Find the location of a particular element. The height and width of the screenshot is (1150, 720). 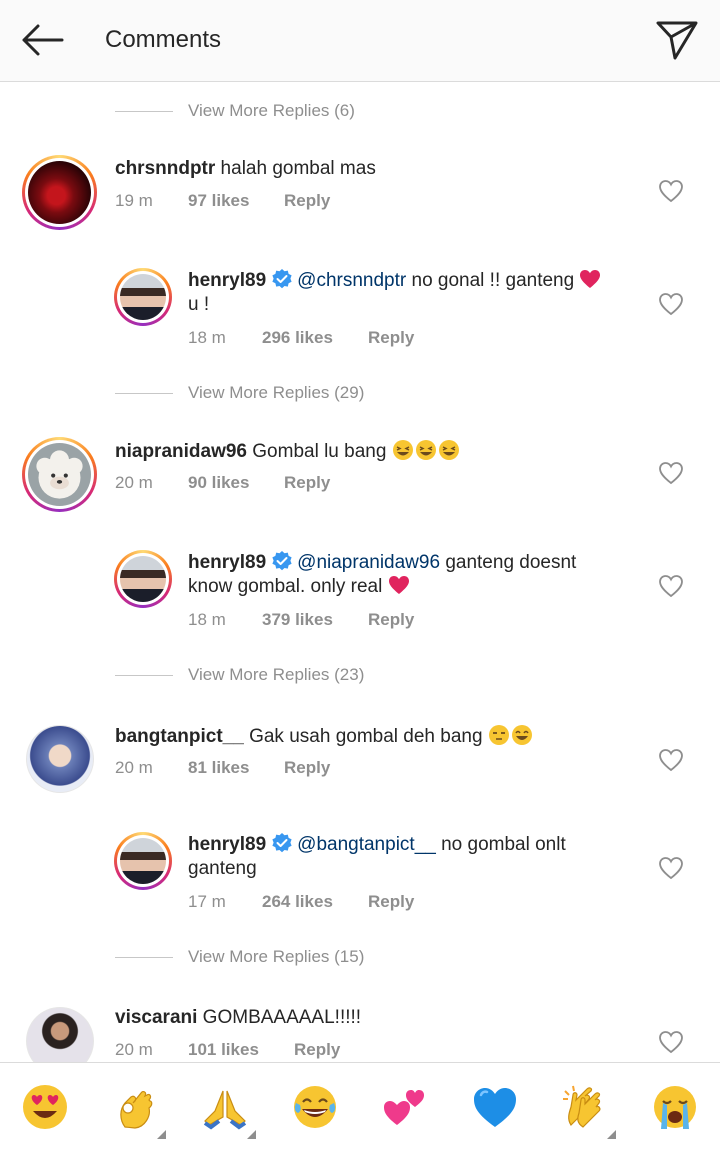

comment-body-cont: know gombal. only real is located at coordinates (288, 586).